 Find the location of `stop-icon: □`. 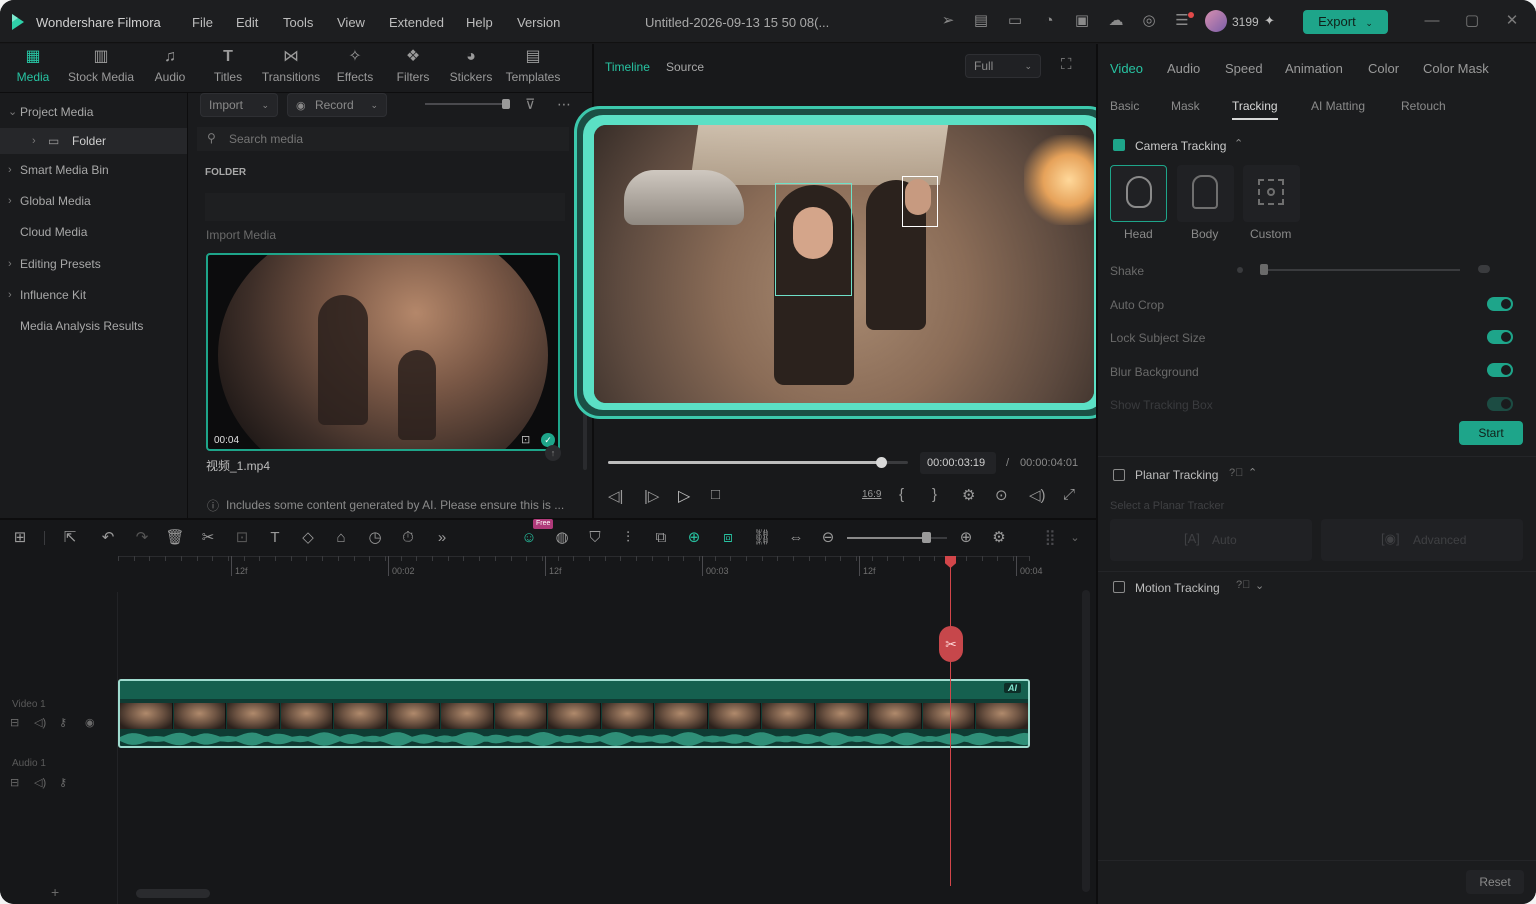

stop-icon: □ is located at coordinates (715, 494).